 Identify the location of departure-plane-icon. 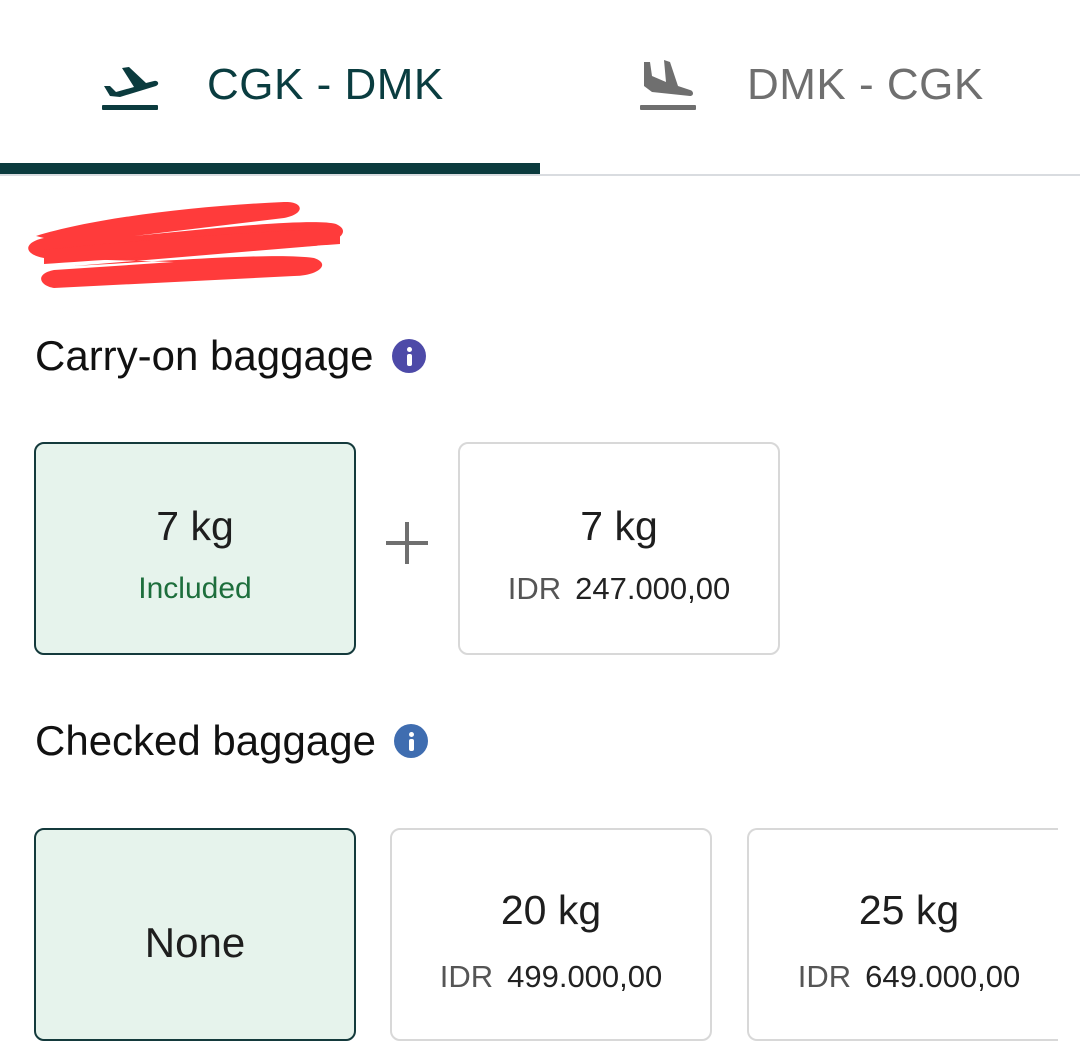
(130, 88).